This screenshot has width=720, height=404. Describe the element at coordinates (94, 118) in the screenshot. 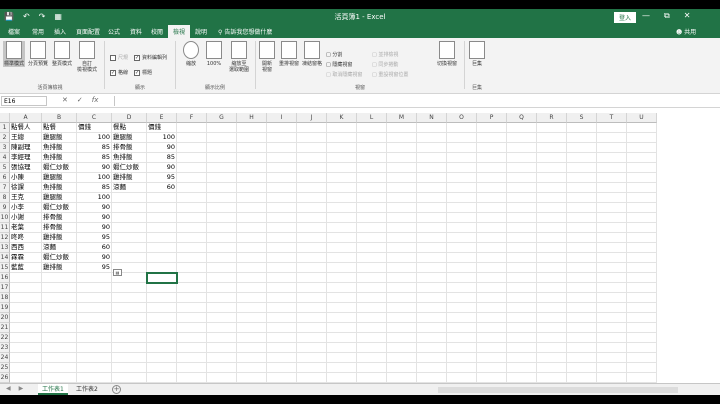

I see `column-header-c: C` at that location.